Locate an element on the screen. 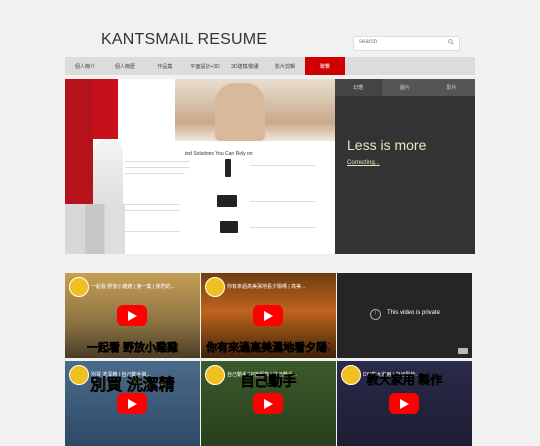 The height and width of the screenshot is (446, 540). mosaic-image is located at coordinates (95, 229).